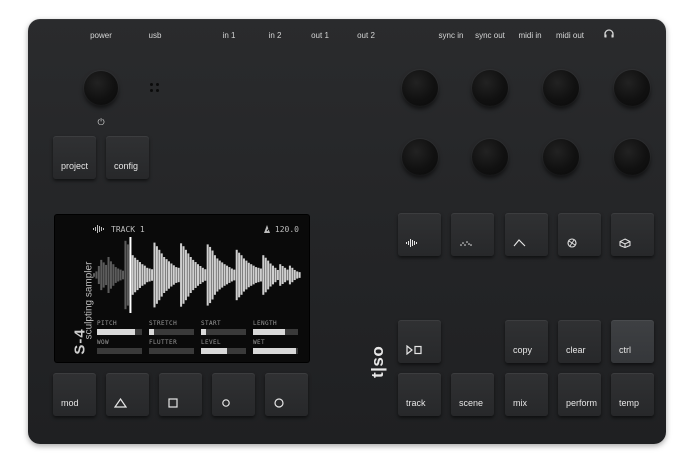 The image size is (690, 465). What do you see at coordinates (625, 243) in the screenshot?
I see `cube-icon` at bounding box center [625, 243].